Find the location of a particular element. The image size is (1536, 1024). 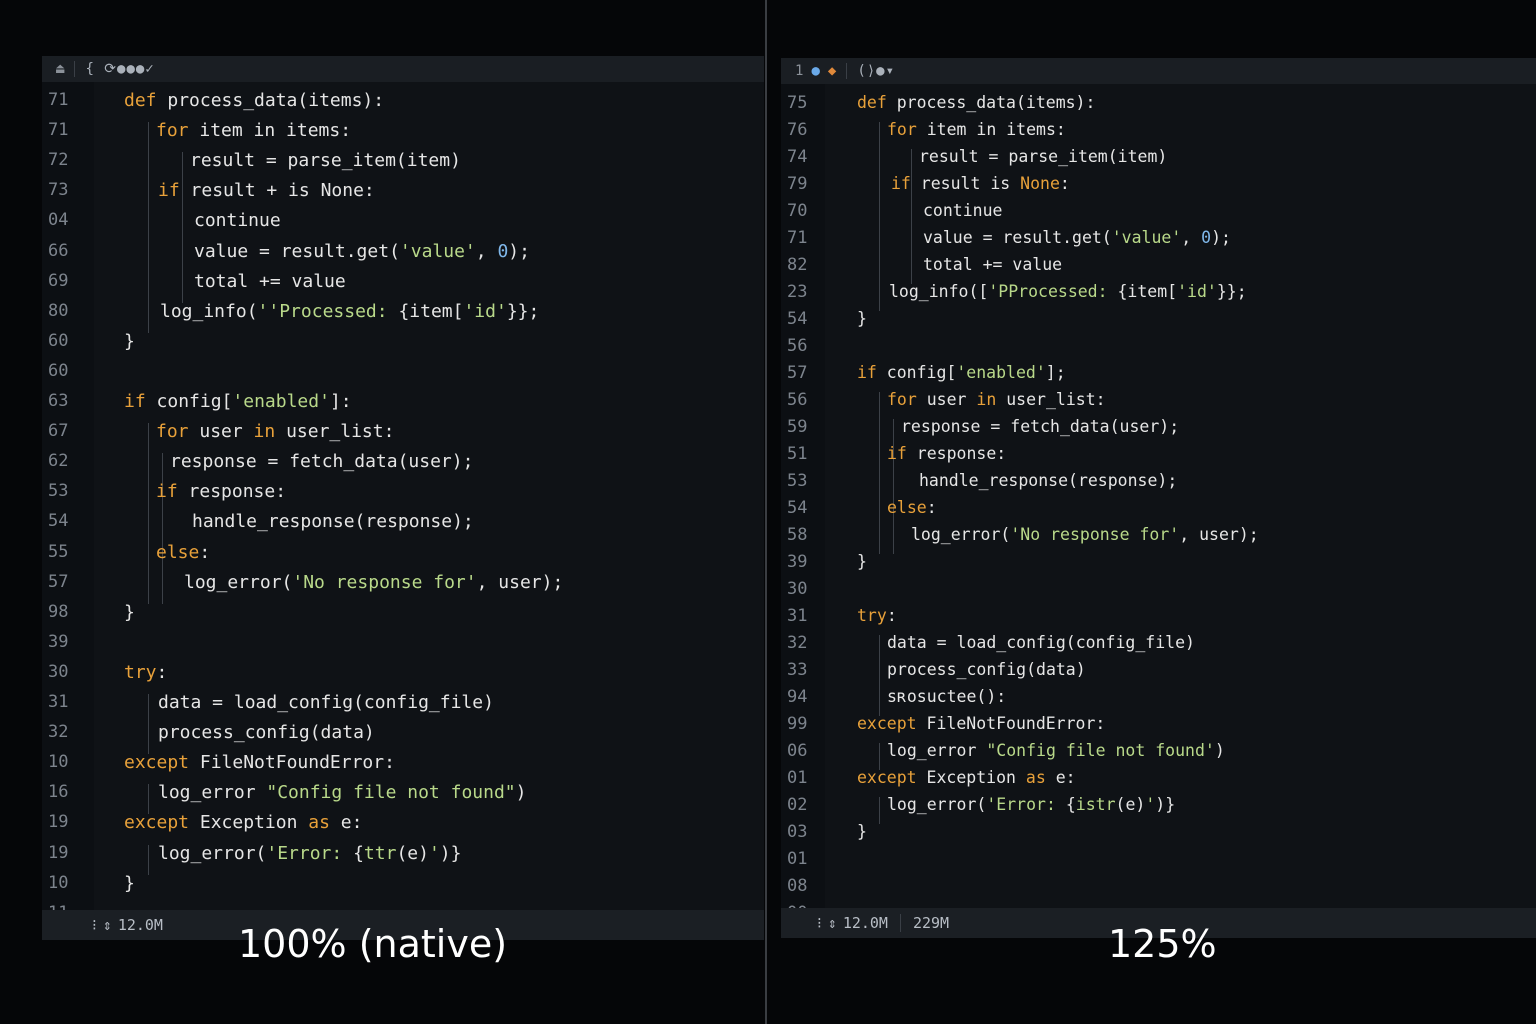

code-token: 0 is located at coordinates (1206, 237).